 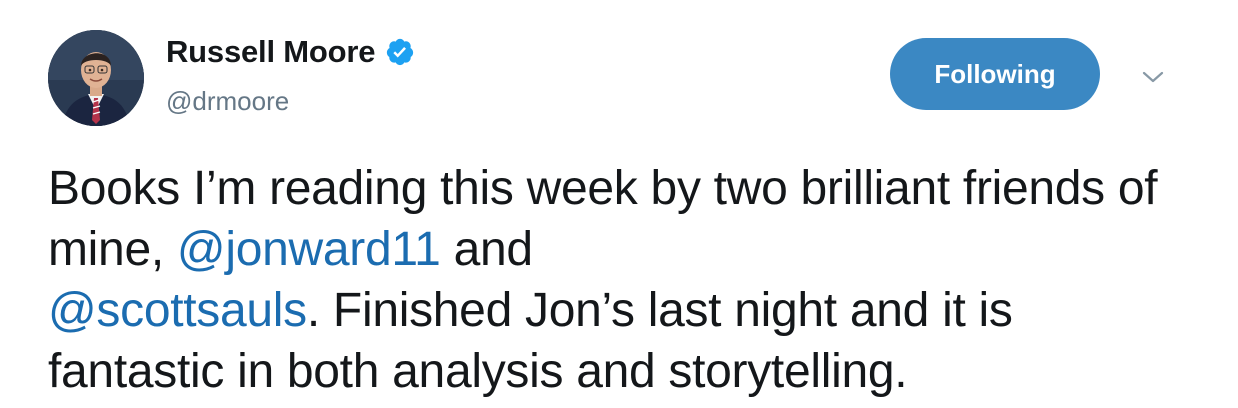 What do you see at coordinates (309, 249) in the screenshot?
I see `mention-link-jonward11: @jonward11` at bounding box center [309, 249].